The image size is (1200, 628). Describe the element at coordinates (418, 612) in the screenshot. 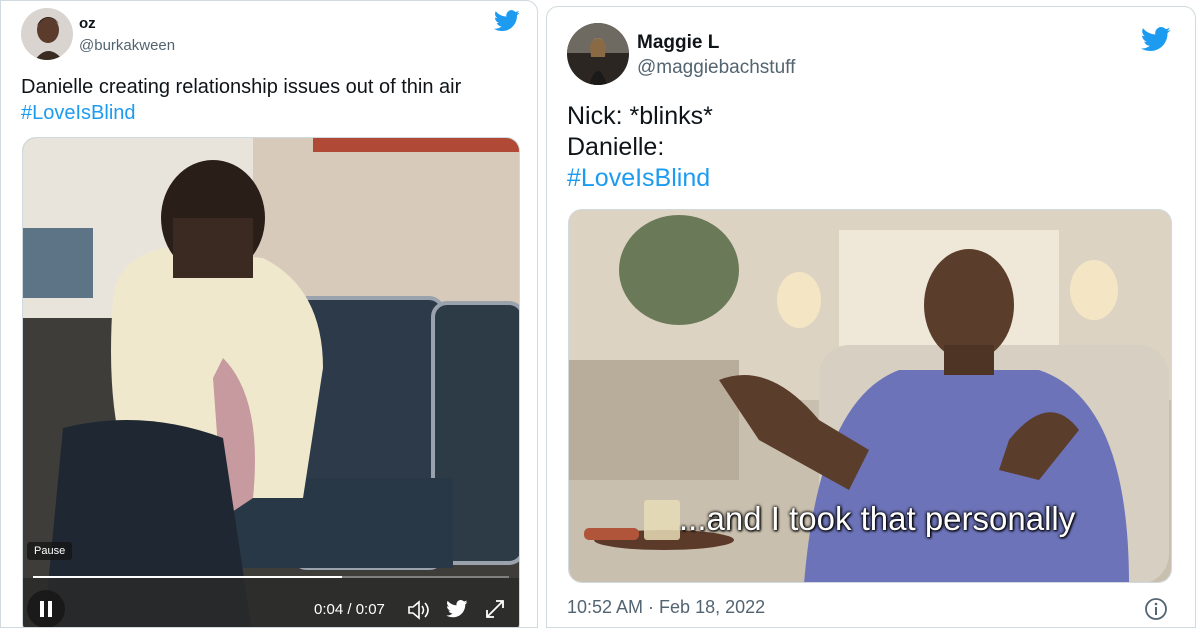

I see `volume-icon` at that location.